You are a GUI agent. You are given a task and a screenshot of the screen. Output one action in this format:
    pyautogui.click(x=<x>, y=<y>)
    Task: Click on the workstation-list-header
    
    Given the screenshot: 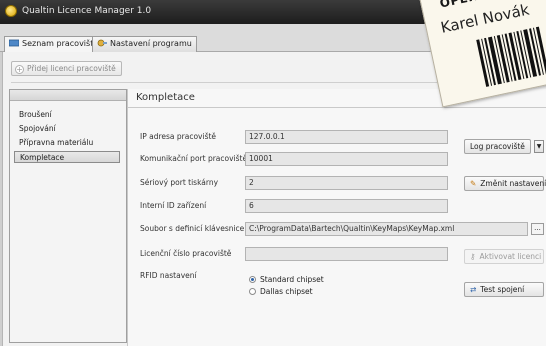 What is the action you would take?
    pyautogui.click(x=68, y=95)
    